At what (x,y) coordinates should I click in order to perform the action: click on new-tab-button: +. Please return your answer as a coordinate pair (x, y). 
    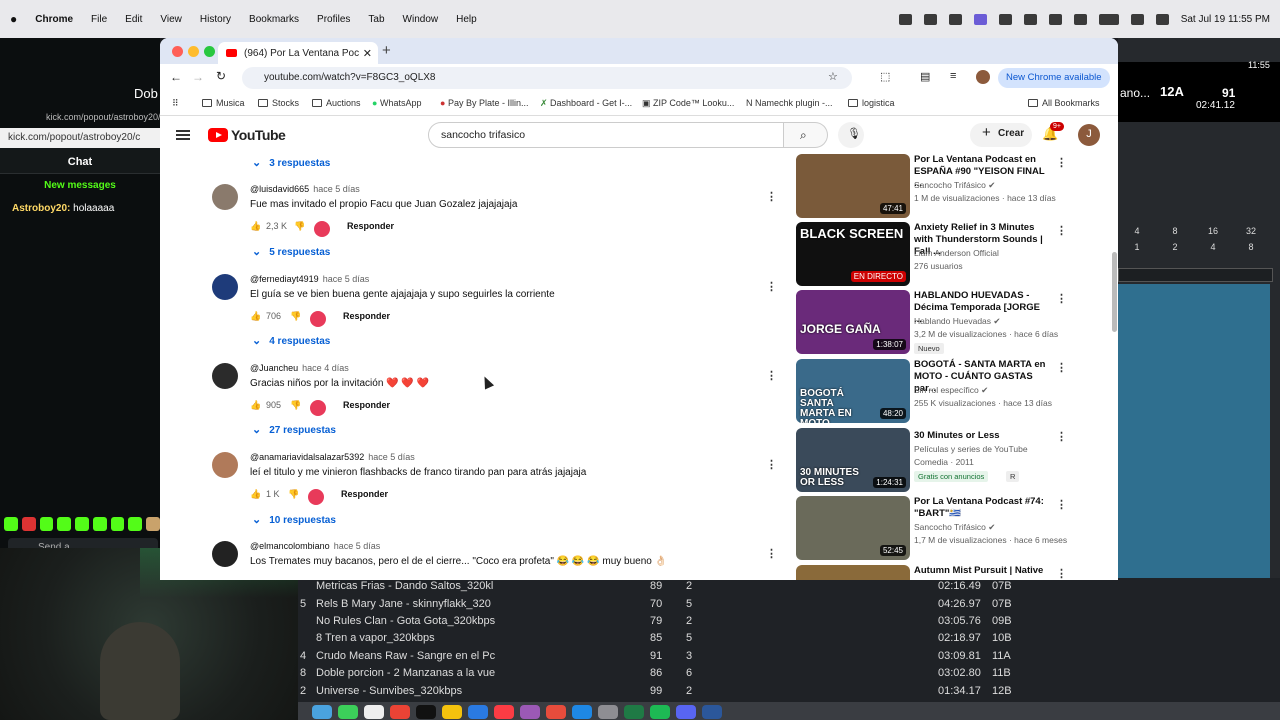
    Looking at the image, I should click on (386, 50).